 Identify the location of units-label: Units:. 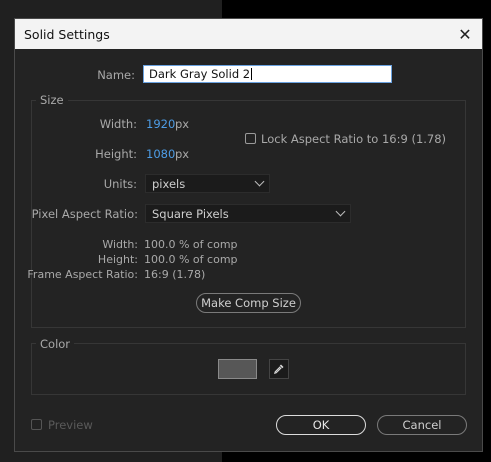
(120, 184).